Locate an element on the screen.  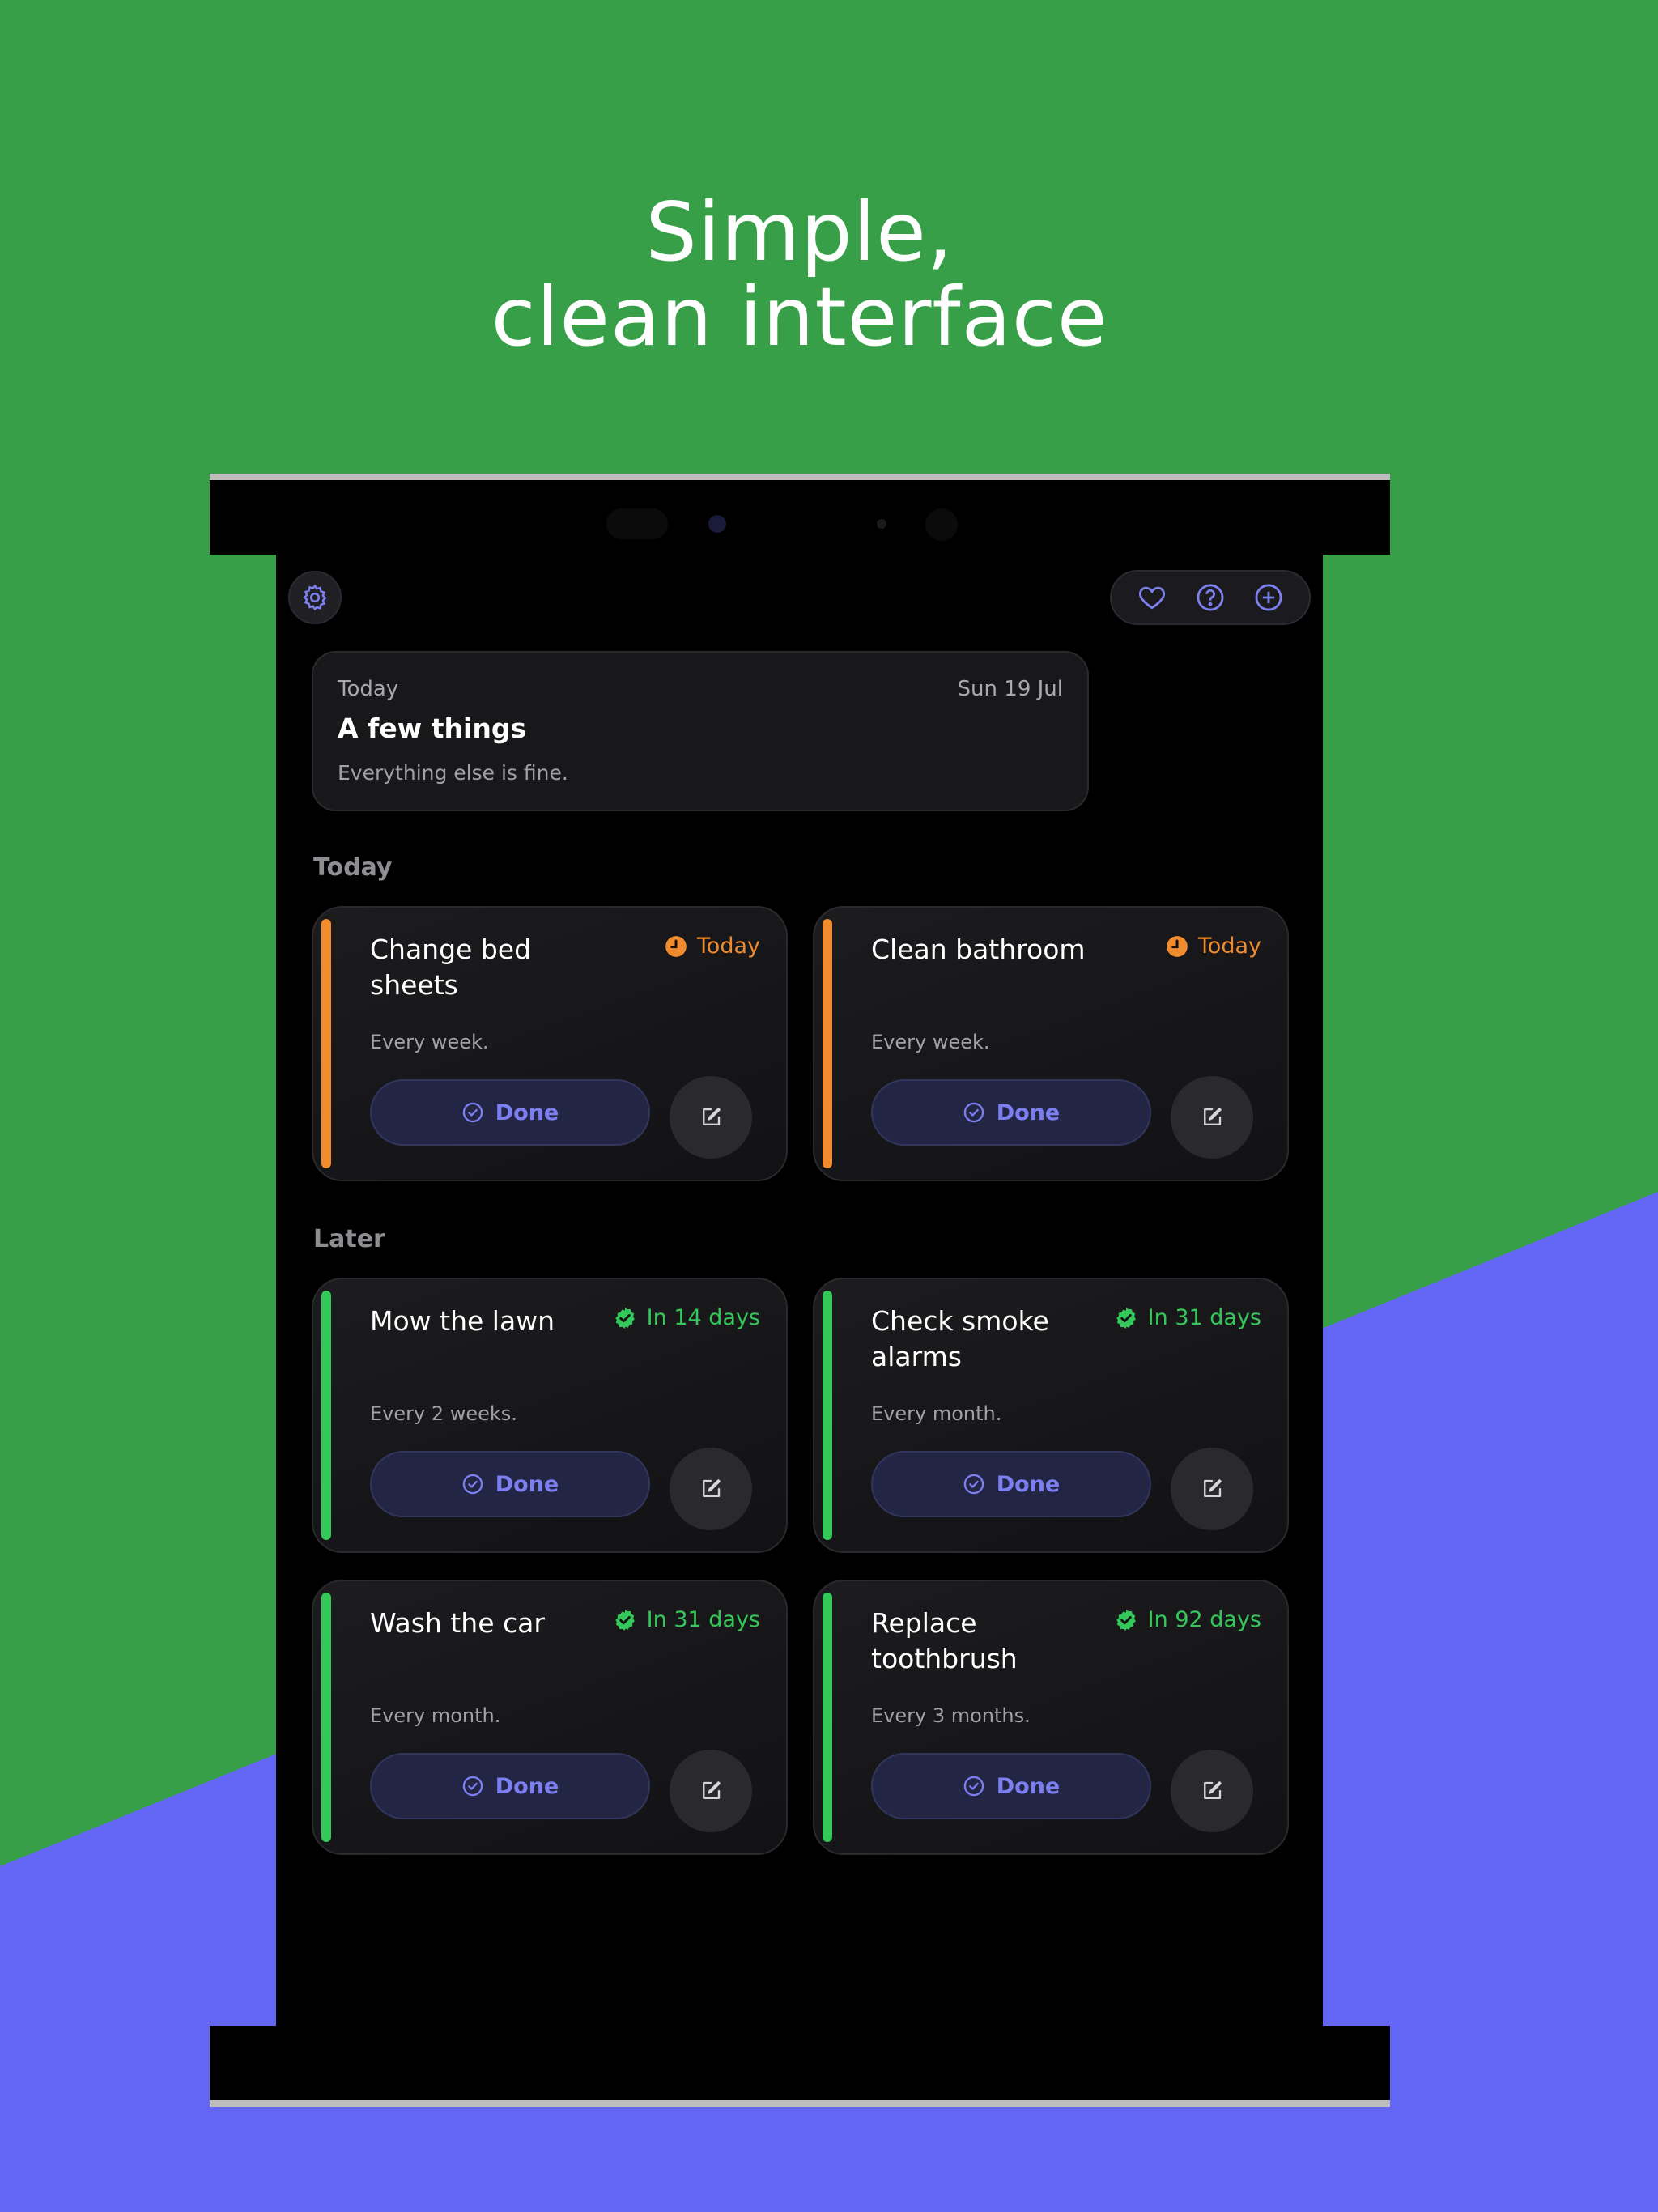
task-title: Check smoke alarms is located at coordinates (960, 1339).